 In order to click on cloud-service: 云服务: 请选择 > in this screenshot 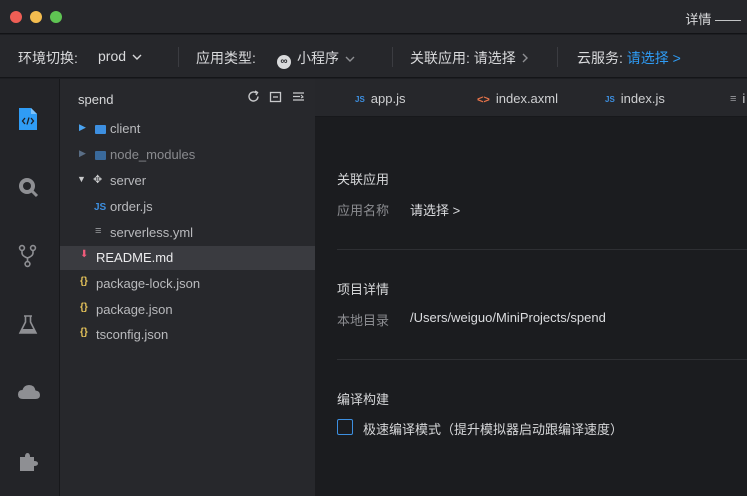, I will do `click(629, 58)`.